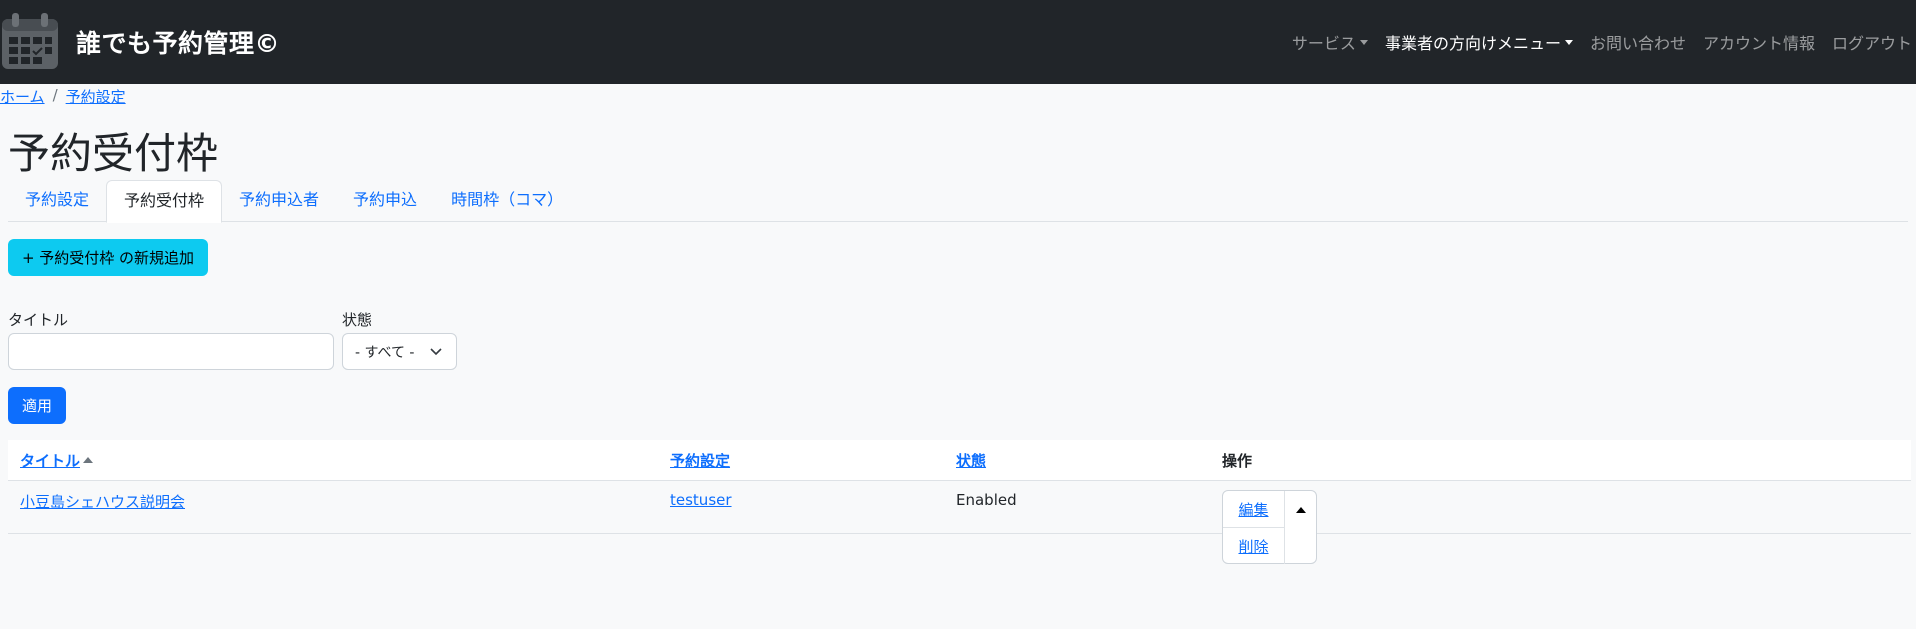 The image size is (1916, 629). I want to click on row-status: Enabled, so click(986, 500).